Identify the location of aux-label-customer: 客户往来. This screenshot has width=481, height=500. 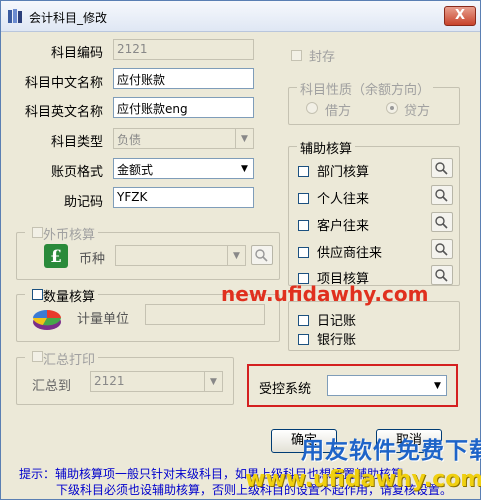
(343, 226).